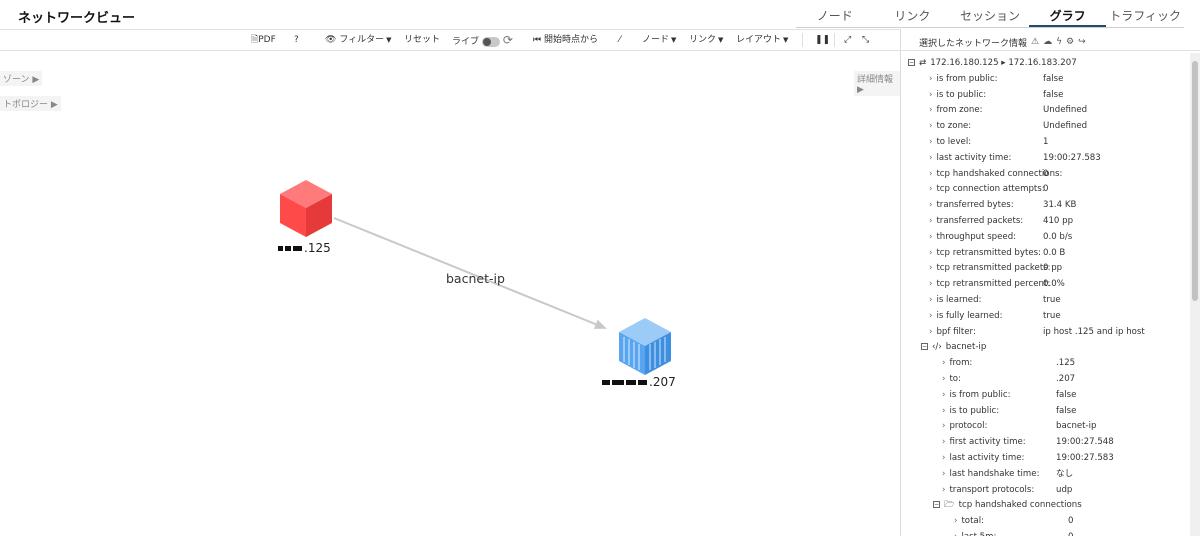  Describe the element at coordinates (1065, 363) in the screenshot. I see `property-row: › from: .125` at that location.